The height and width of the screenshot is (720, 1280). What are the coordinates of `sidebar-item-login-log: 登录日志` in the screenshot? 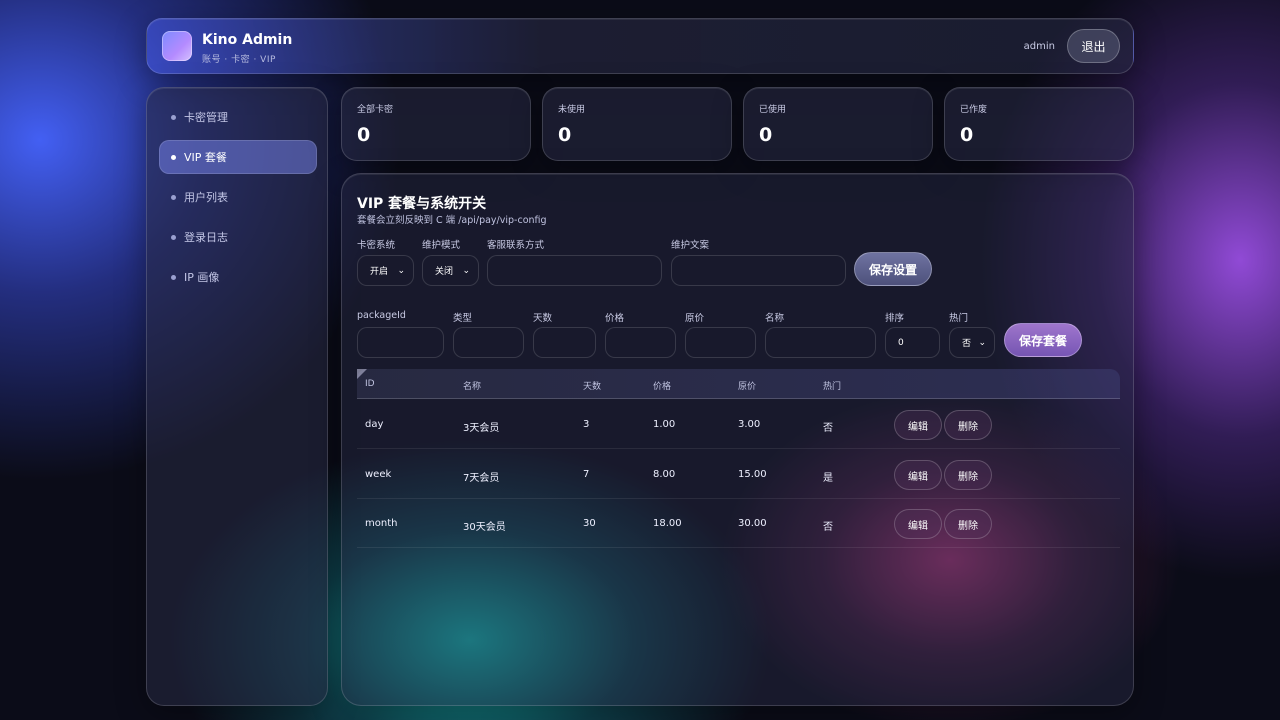 It's located at (238, 237).